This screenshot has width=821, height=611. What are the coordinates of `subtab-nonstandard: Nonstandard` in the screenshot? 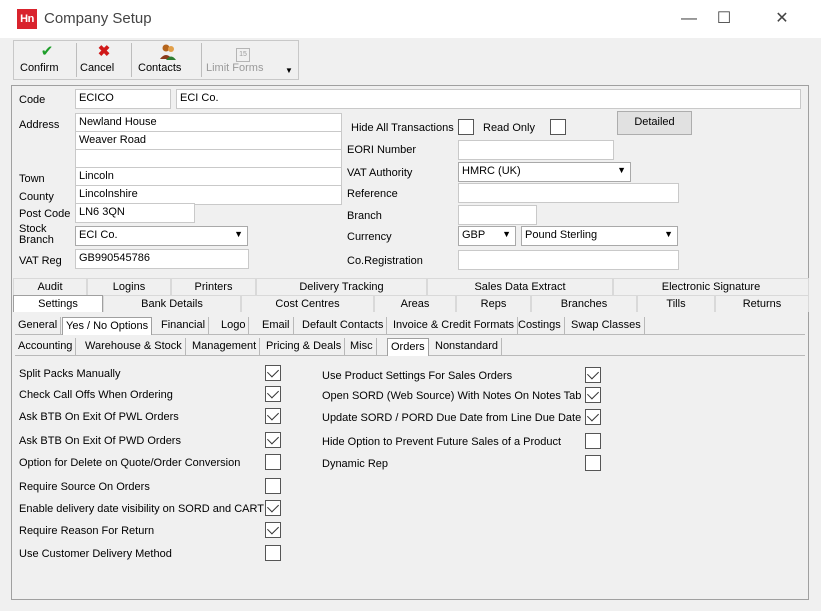 It's located at (467, 347).